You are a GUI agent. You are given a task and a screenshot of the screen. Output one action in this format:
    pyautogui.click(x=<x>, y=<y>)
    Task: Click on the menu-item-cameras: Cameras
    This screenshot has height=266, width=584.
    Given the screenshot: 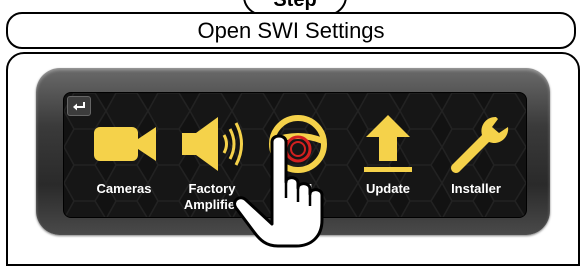 What is the action you would take?
    pyautogui.click(x=124, y=155)
    